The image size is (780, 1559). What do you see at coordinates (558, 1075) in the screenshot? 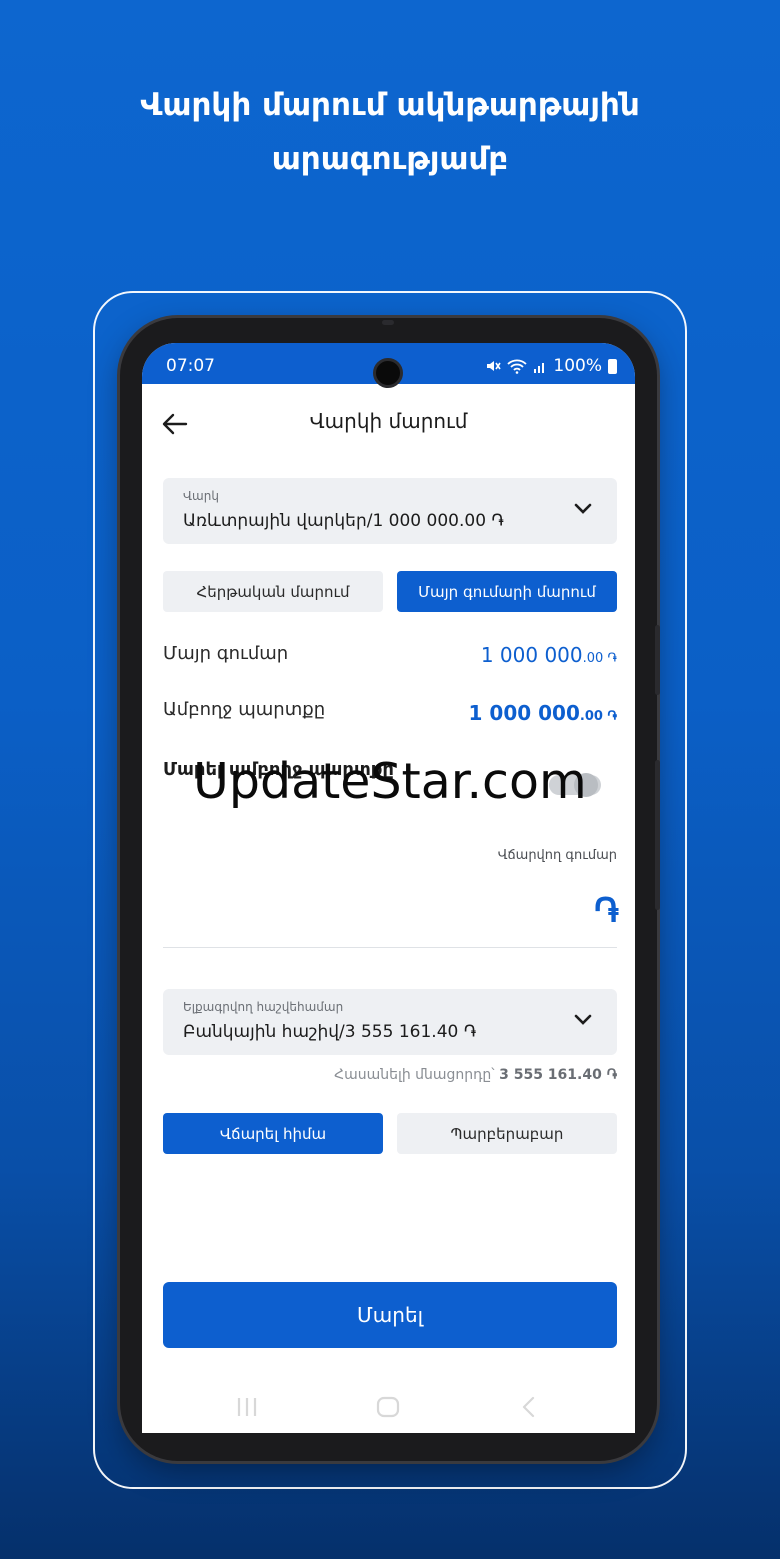
I see `available-balance-amount: 3 555 161.40 ֏` at bounding box center [558, 1075].